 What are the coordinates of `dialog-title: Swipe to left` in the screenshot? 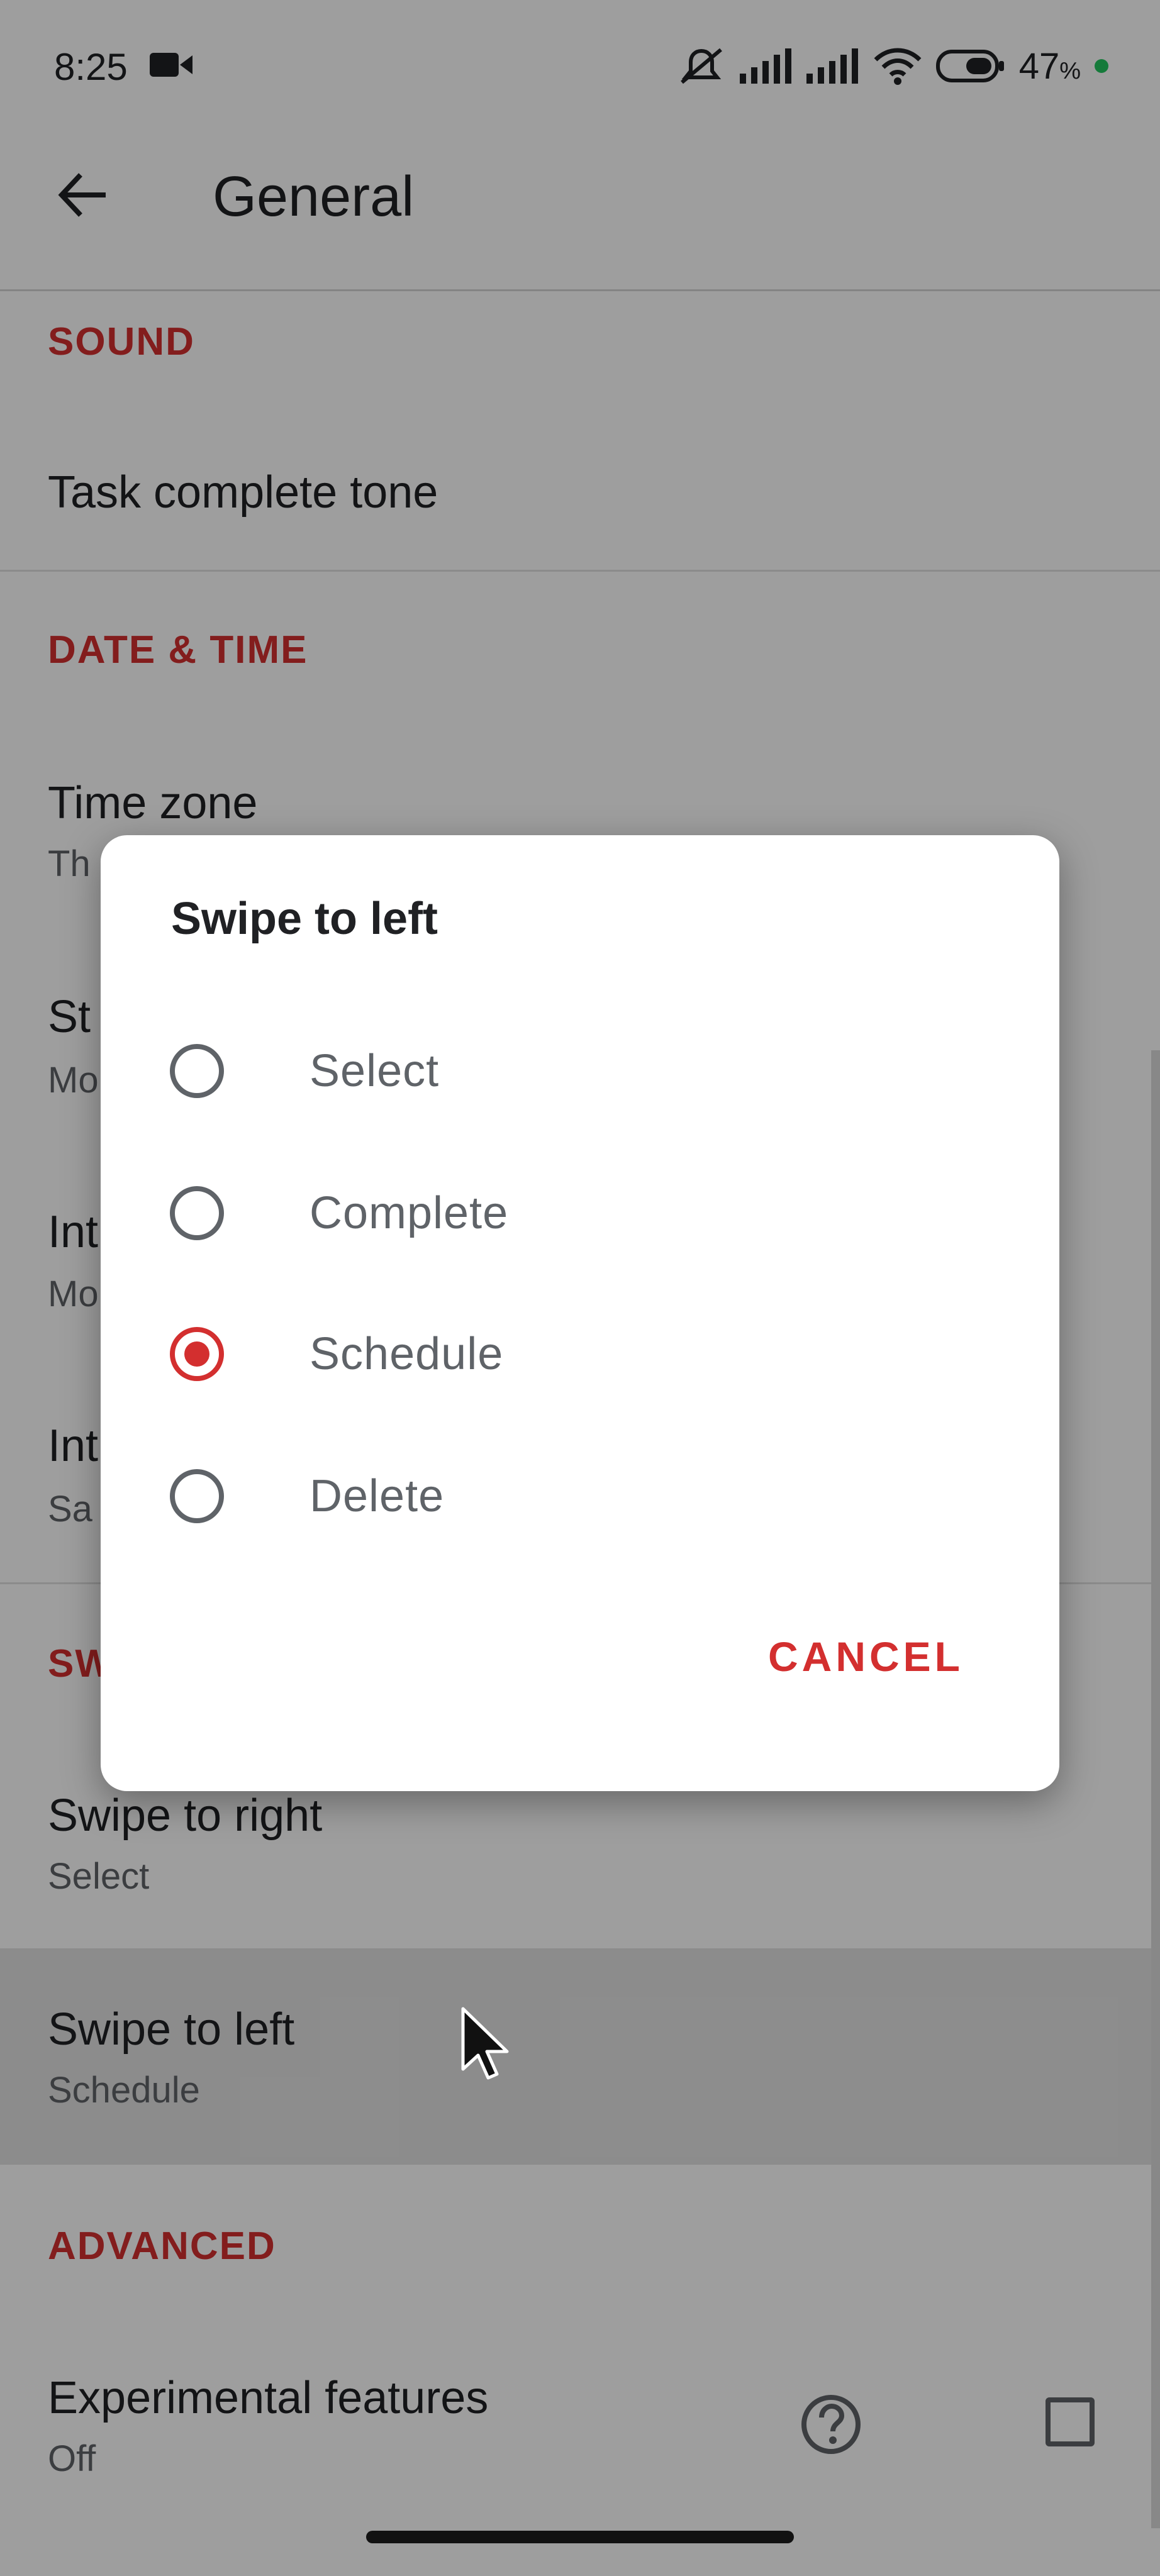 It's located at (304, 919).